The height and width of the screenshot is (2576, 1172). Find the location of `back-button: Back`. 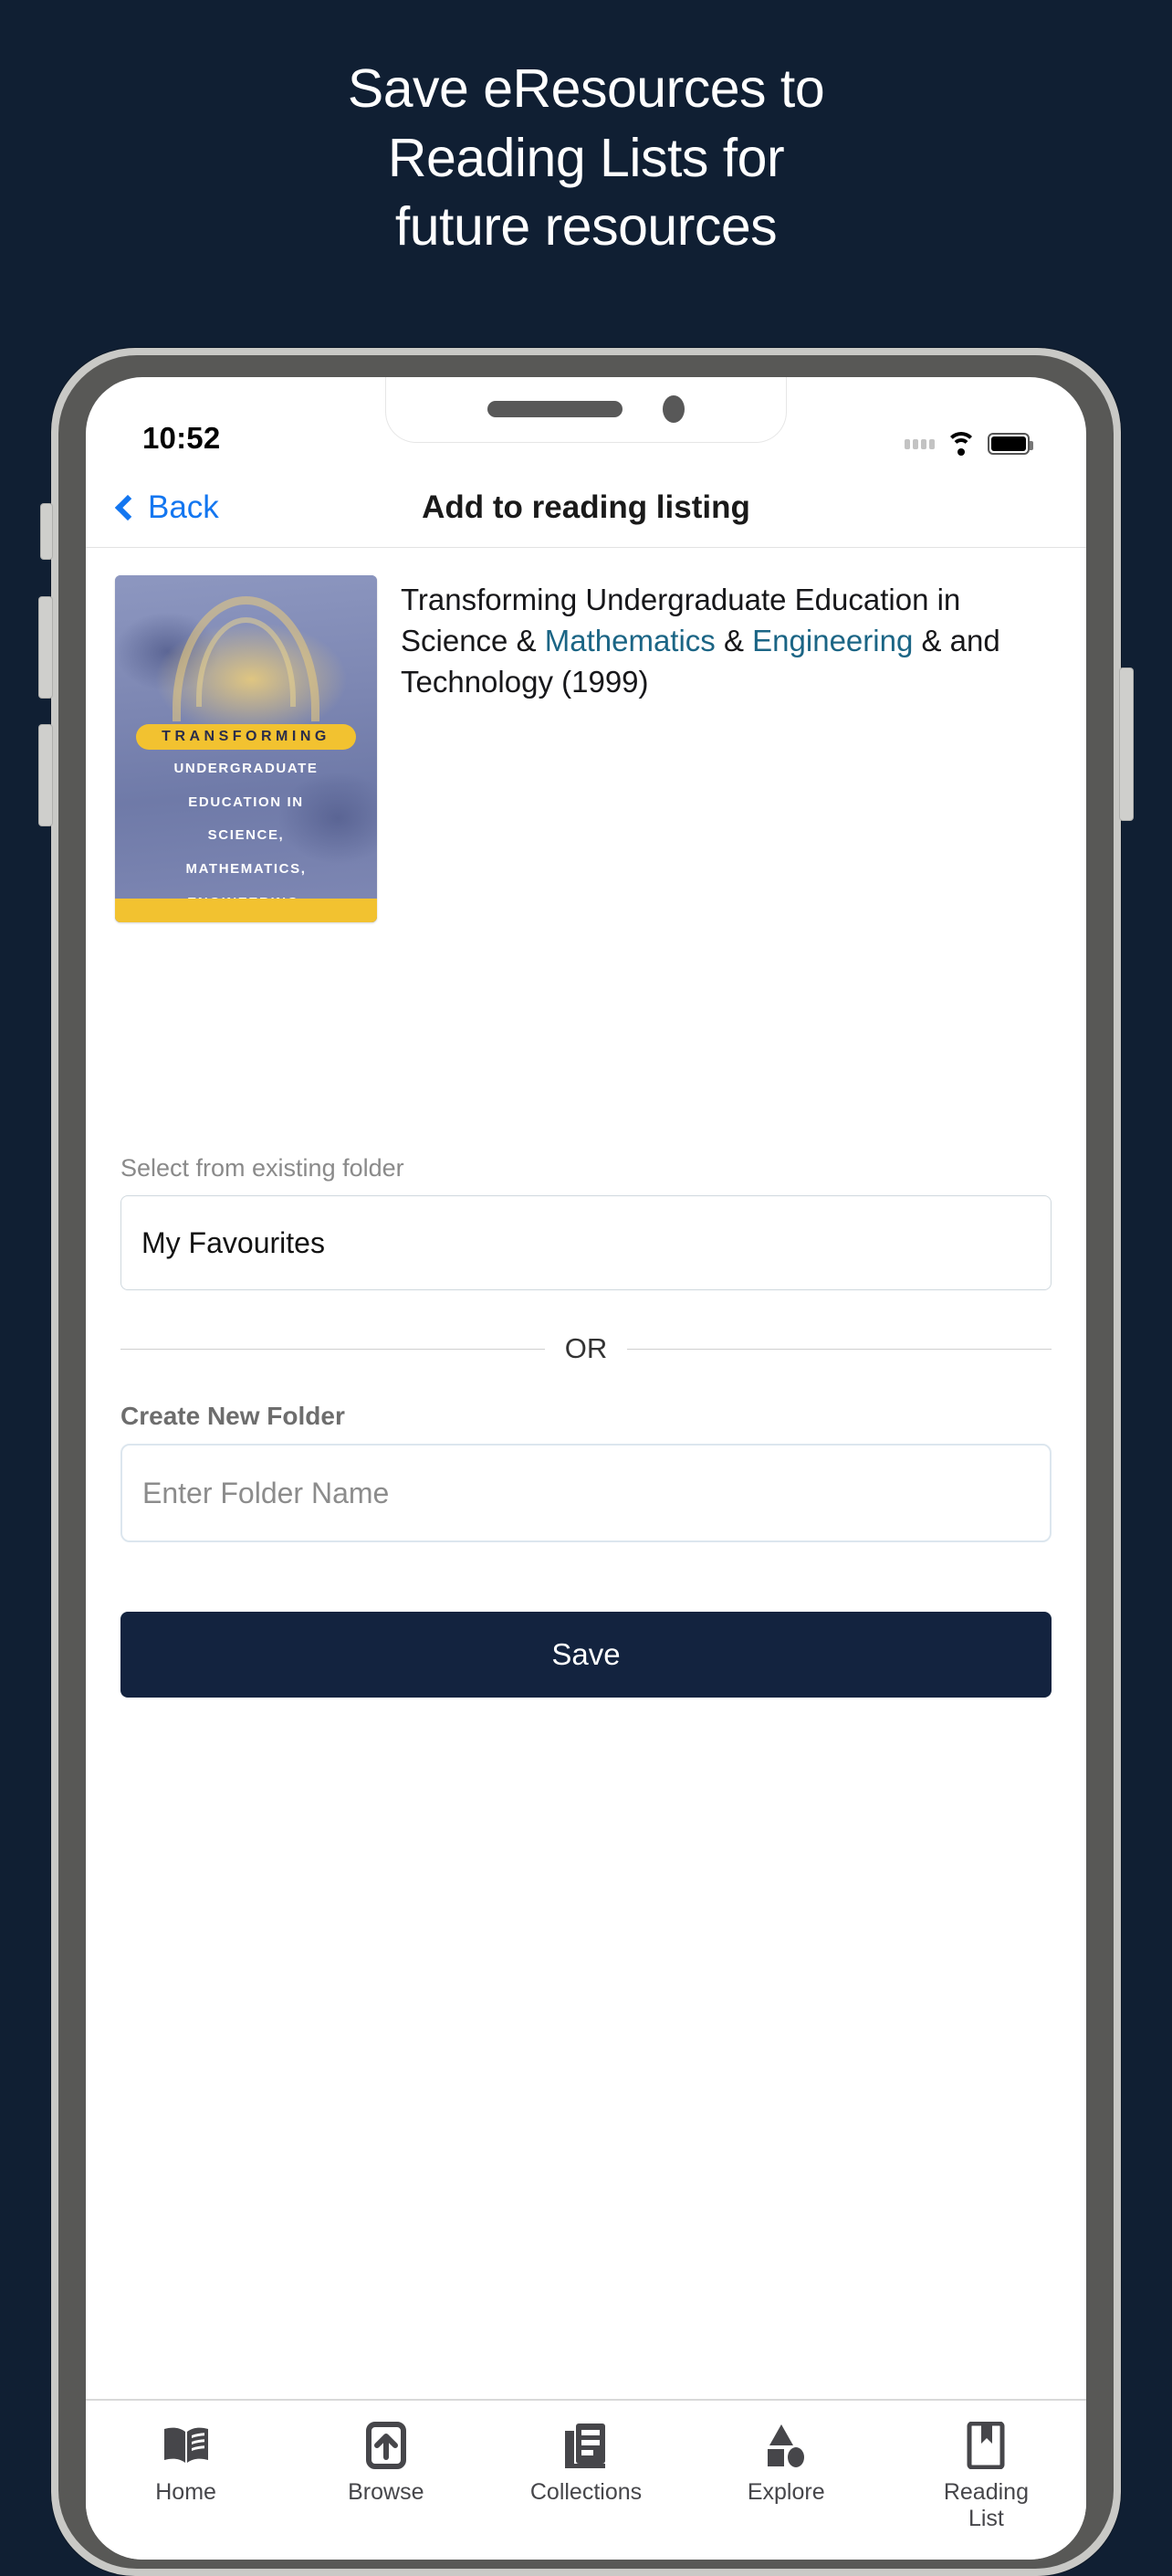

back-button: Back is located at coordinates (166, 507).